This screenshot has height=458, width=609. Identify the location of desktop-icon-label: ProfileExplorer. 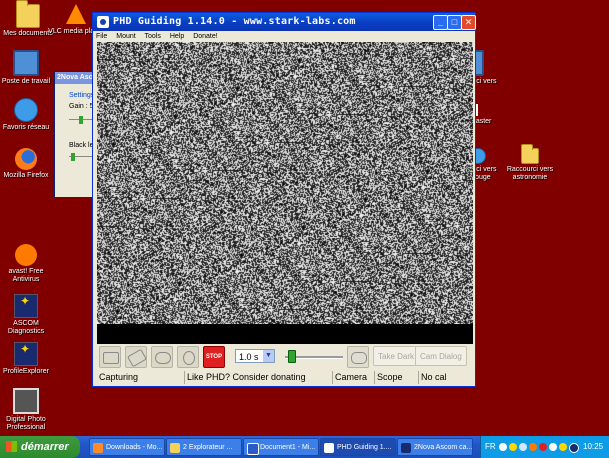
(26, 371).